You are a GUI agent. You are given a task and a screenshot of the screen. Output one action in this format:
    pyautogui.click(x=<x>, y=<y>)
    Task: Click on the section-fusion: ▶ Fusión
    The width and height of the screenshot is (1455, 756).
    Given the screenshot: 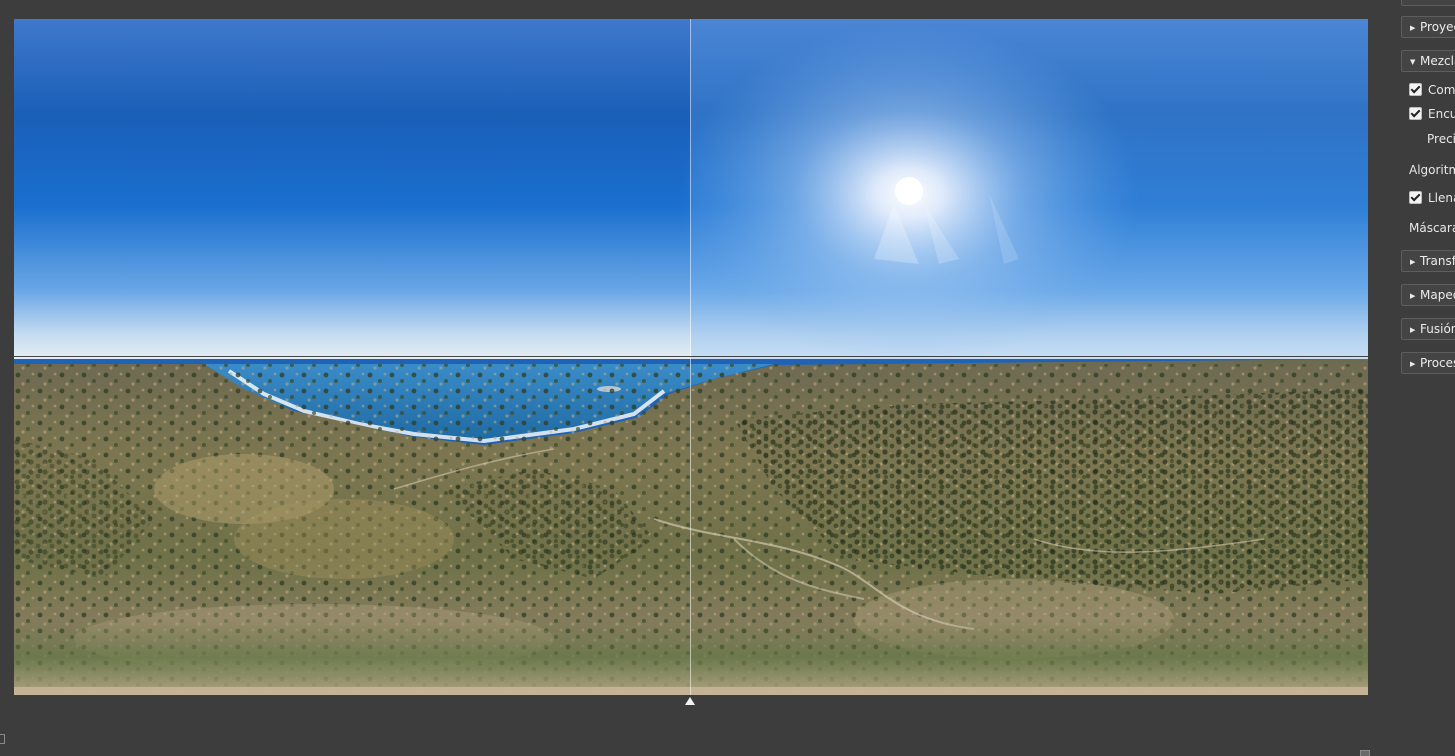 What is the action you would take?
    pyautogui.click(x=1428, y=329)
    